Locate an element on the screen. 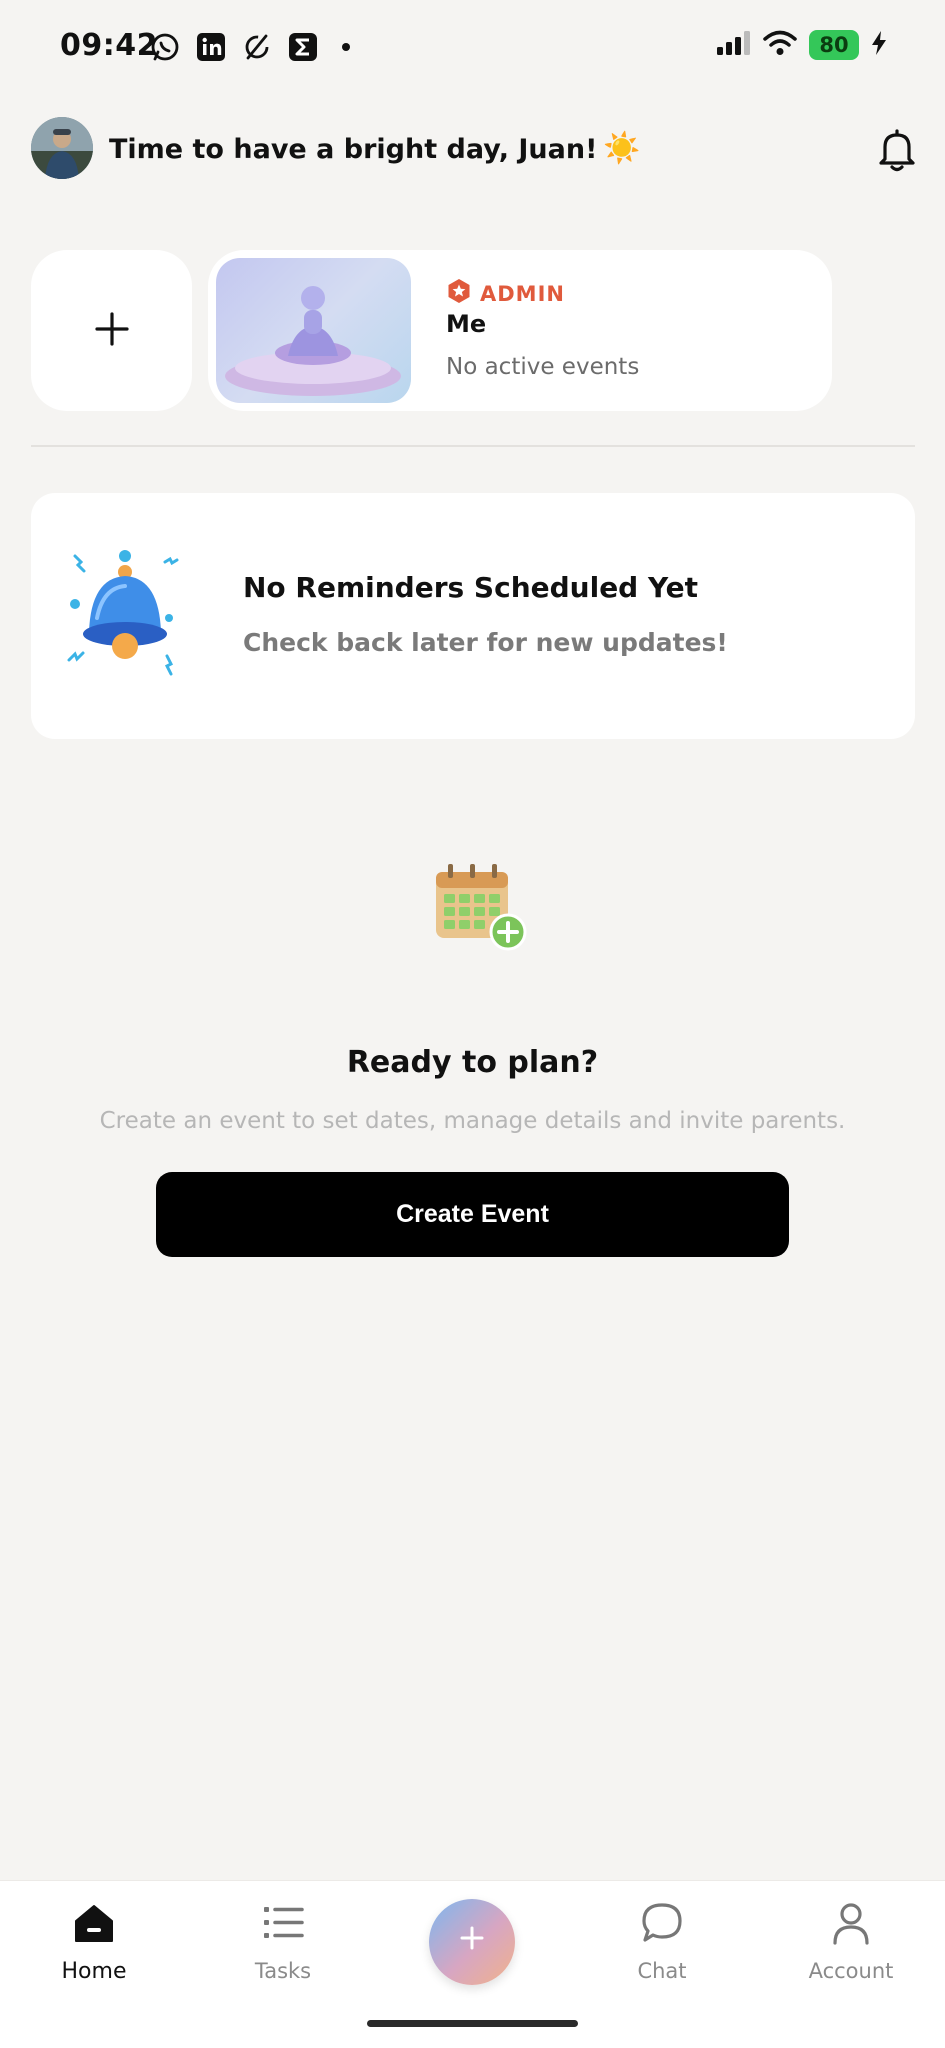 The height and width of the screenshot is (2048, 945). reminders-title: No Reminders Scheduled Yet is located at coordinates (471, 587).